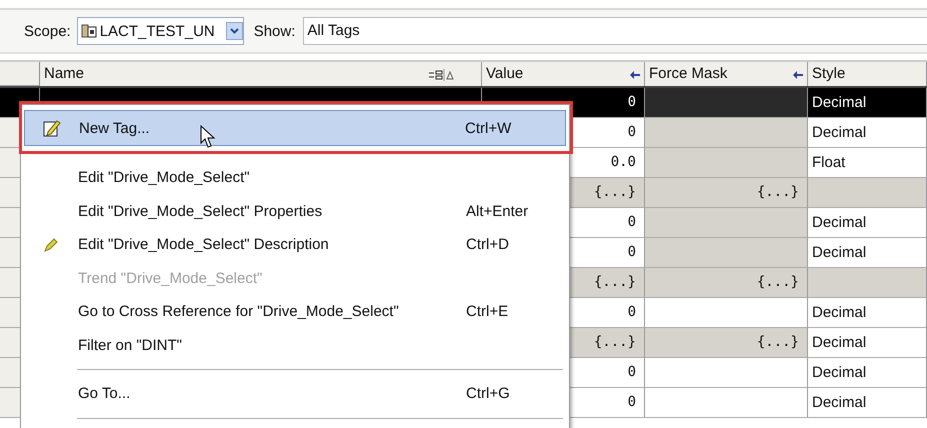 This screenshot has width=927, height=428. What do you see at coordinates (47, 31) in the screenshot?
I see `scope-label: Scope:` at bounding box center [47, 31].